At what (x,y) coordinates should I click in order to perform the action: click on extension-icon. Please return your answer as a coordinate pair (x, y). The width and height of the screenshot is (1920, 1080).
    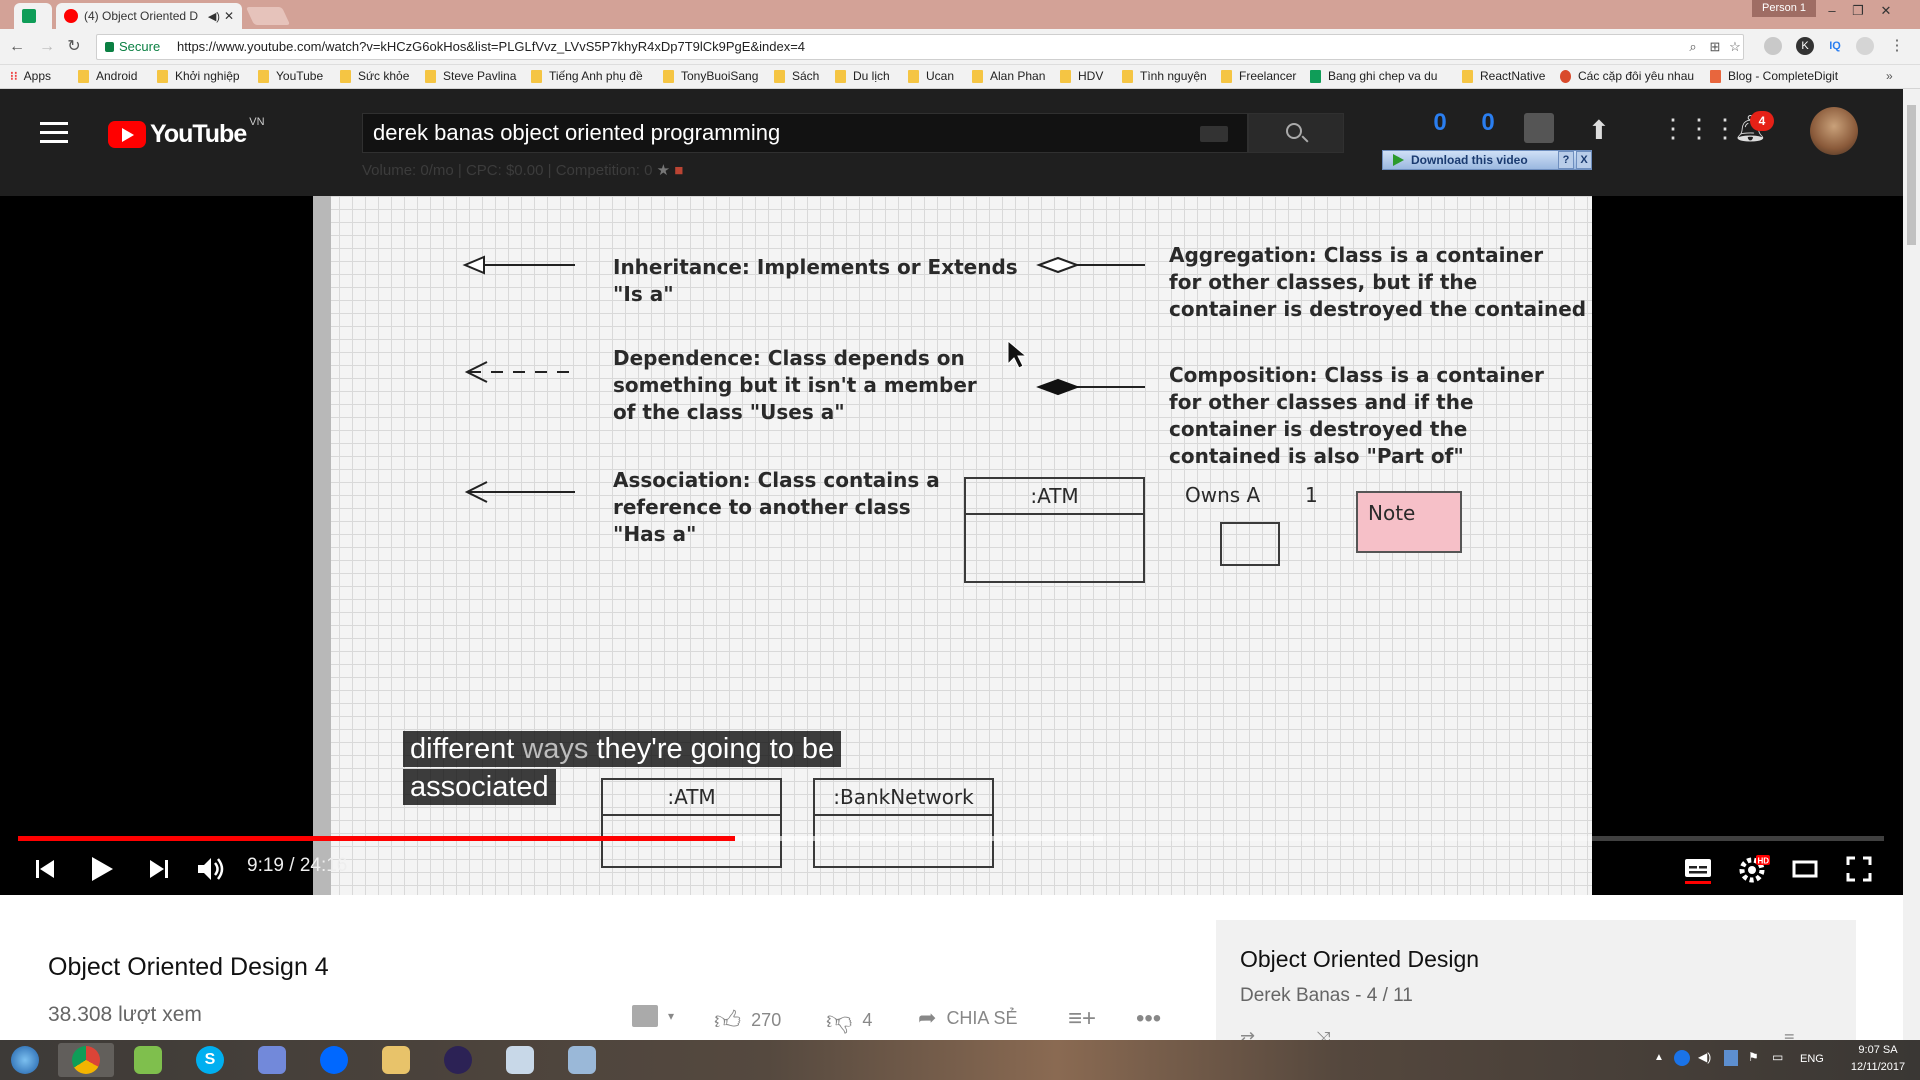
    Looking at the image, I should click on (1773, 46).